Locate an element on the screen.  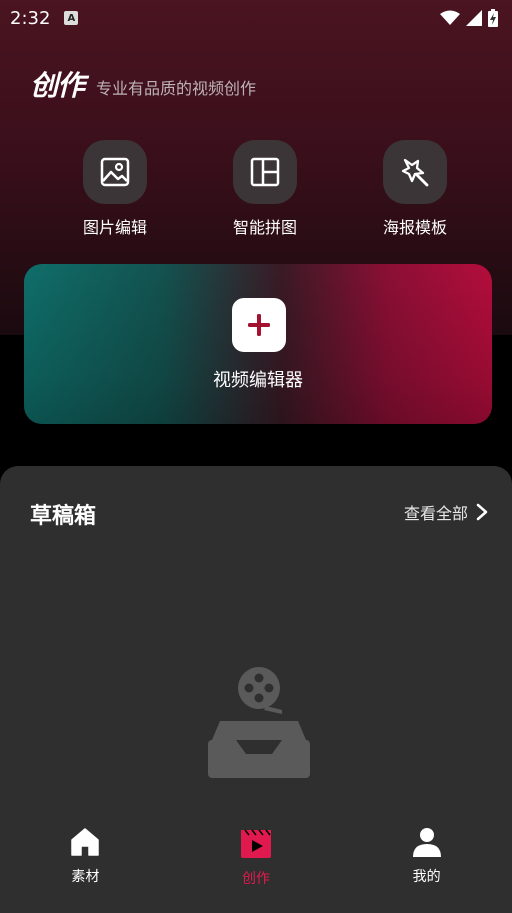
home-icon is located at coordinates (85, 842).